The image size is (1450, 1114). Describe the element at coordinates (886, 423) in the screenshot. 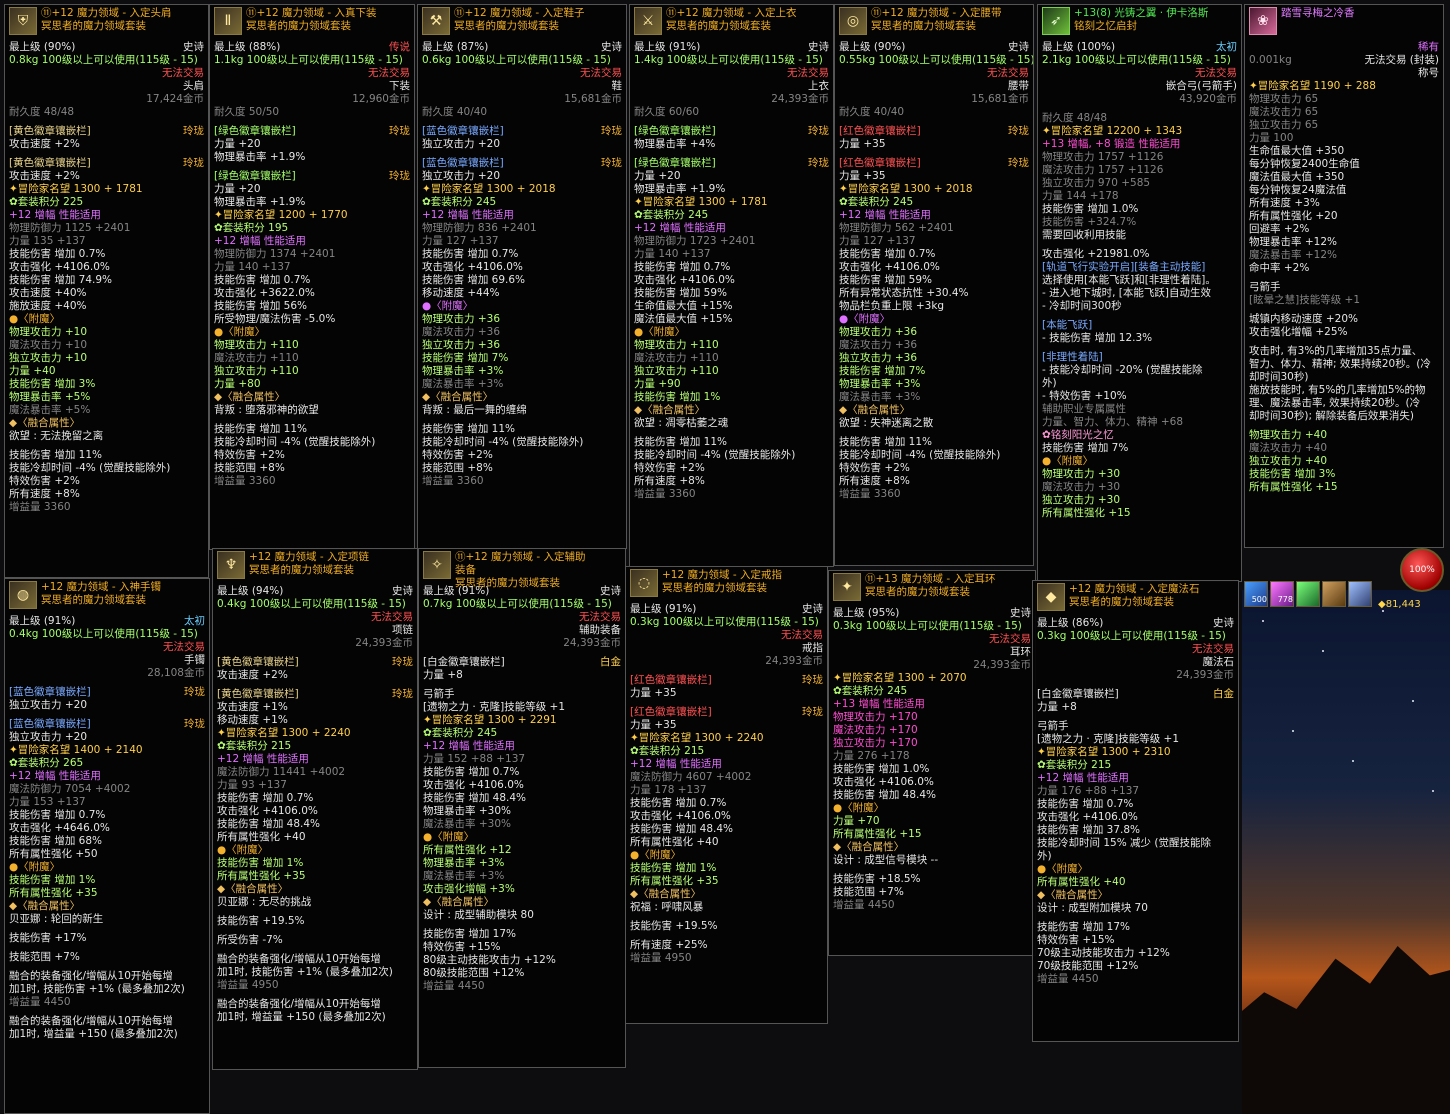

I see `stat-line: 欲望 : 失神迷离之散` at that location.